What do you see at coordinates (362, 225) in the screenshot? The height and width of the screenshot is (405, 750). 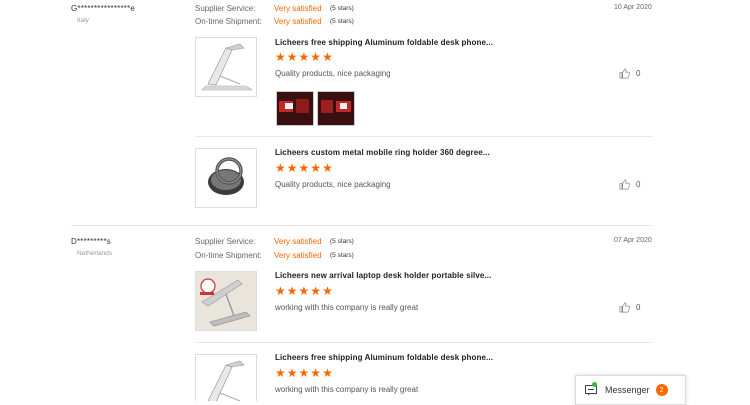 I see `review-divider` at bounding box center [362, 225].